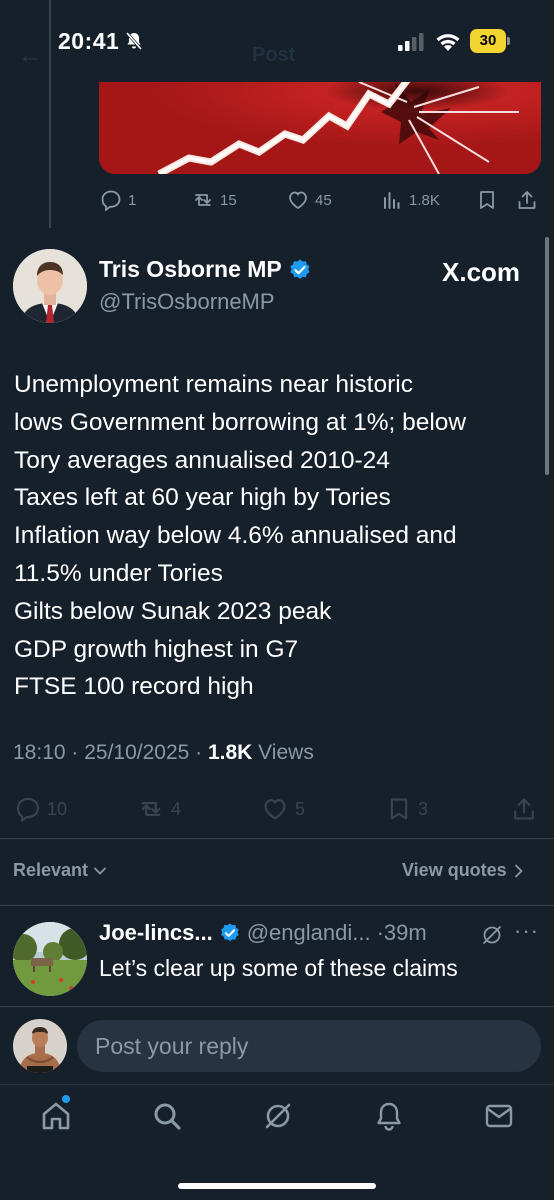 Image resolution: width=554 pixels, height=1200 pixels. Describe the element at coordinates (134, 41) in the screenshot. I see `bell-slash-icon` at that location.